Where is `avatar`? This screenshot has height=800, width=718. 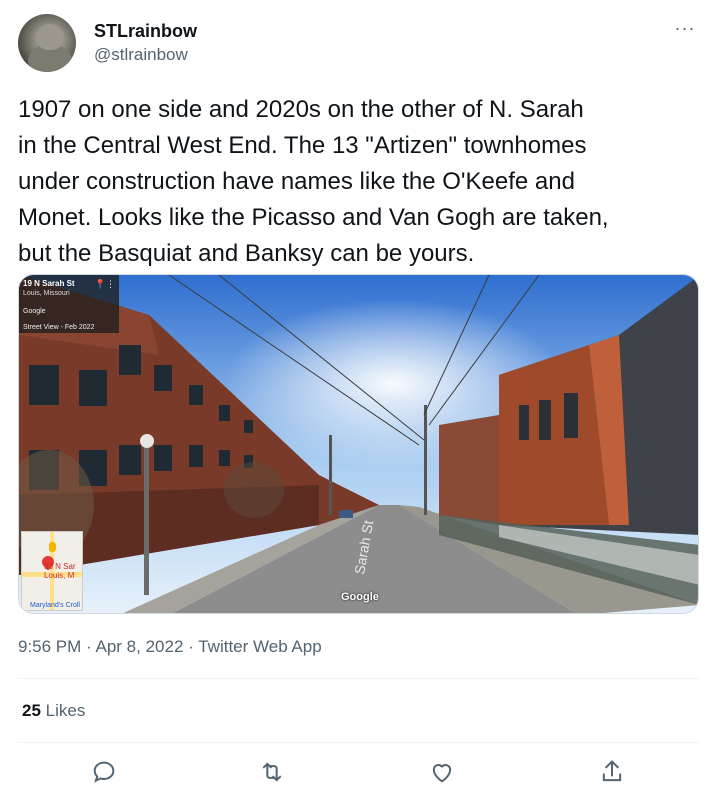
avatar is located at coordinates (47, 43).